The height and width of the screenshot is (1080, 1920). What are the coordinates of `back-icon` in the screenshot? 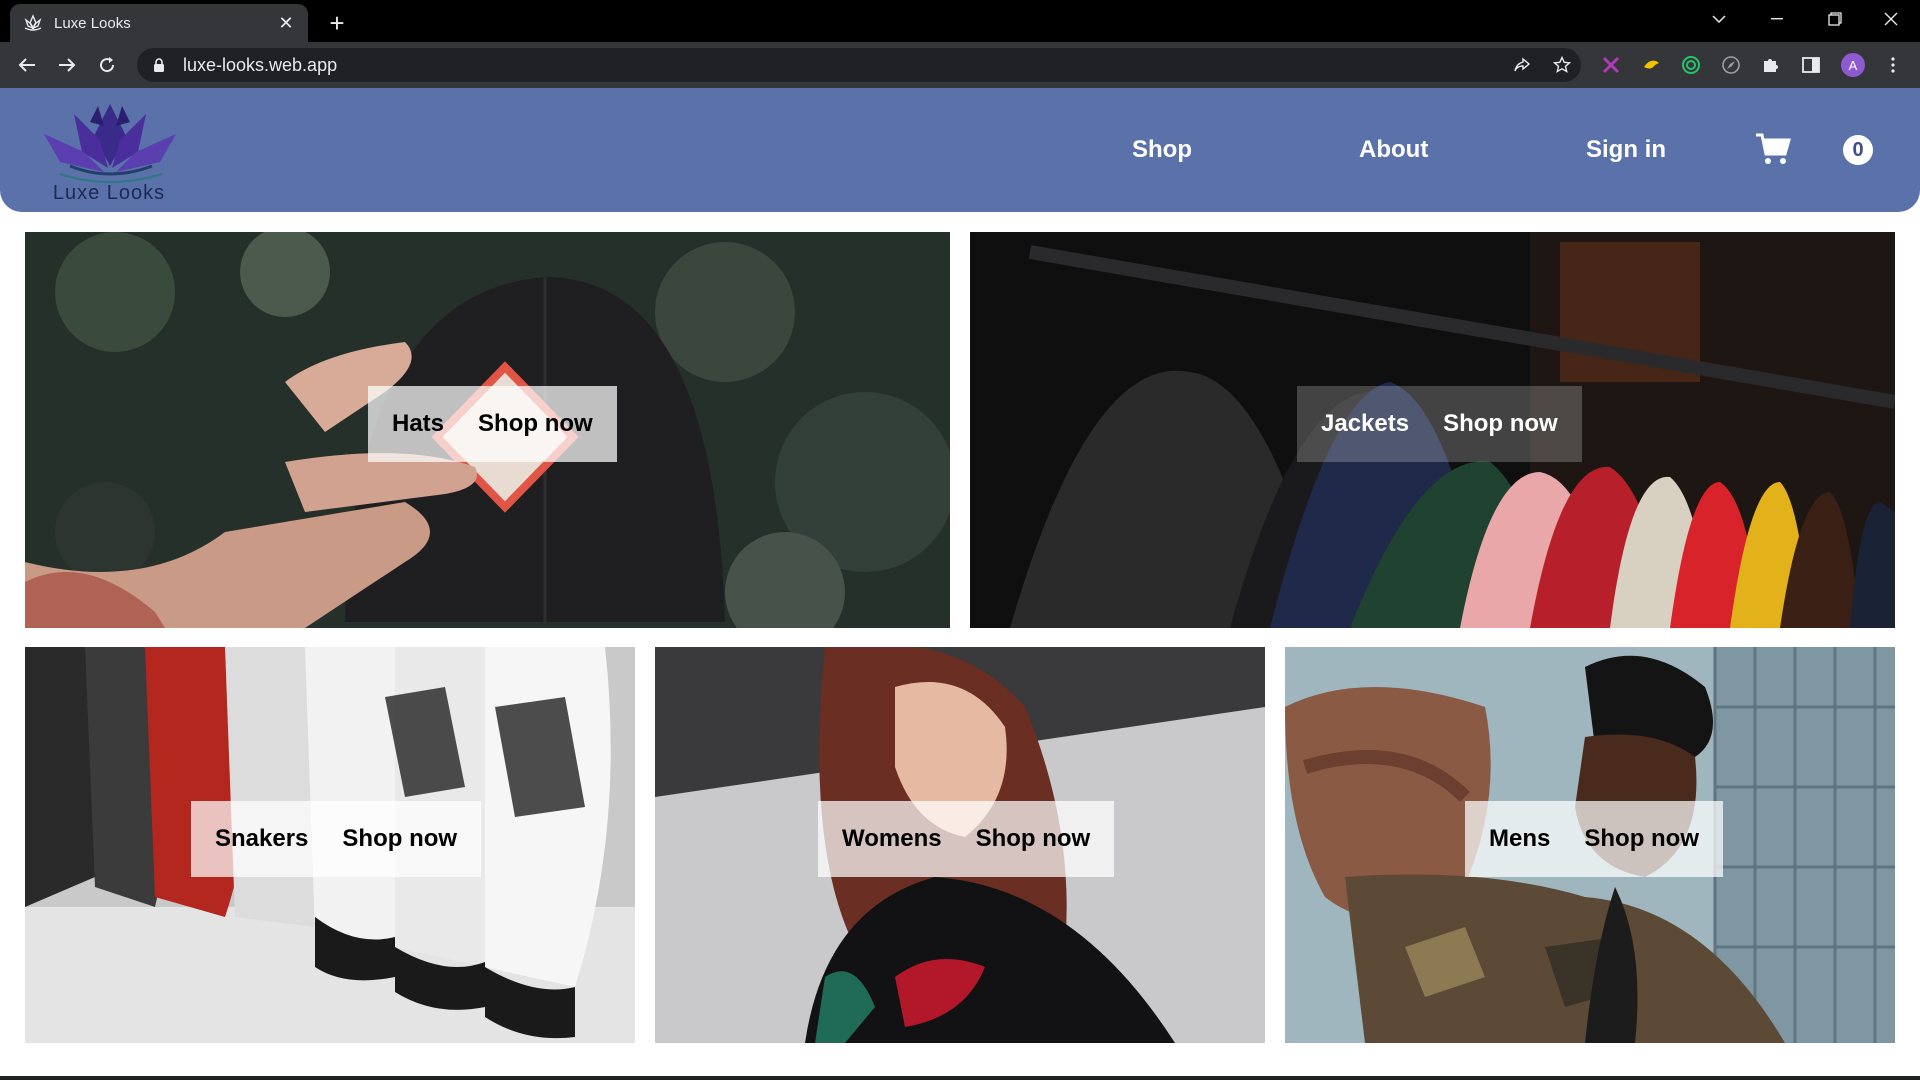 It's located at (27, 65).